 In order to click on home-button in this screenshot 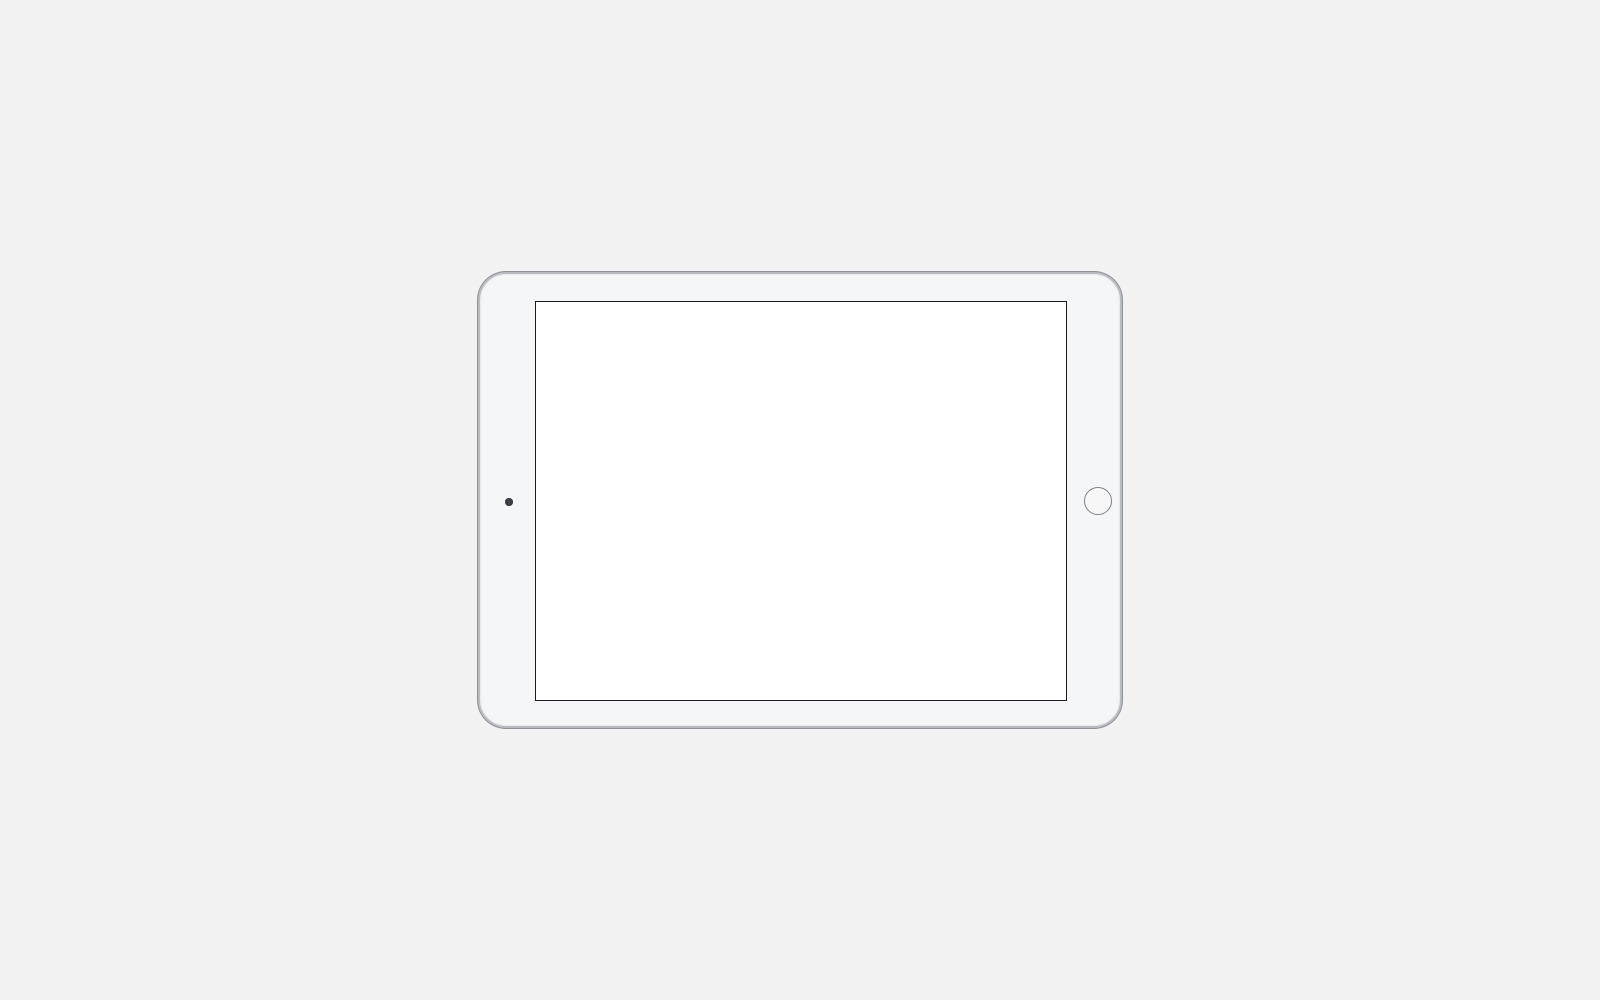, I will do `click(1098, 501)`.